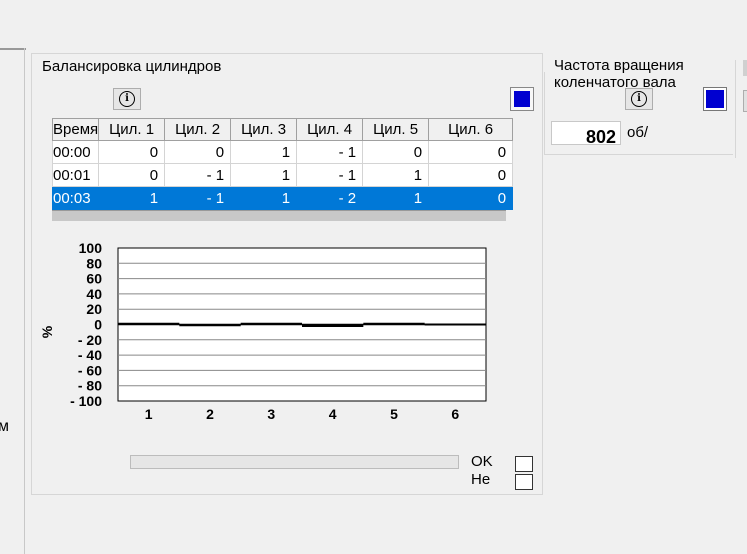  Describe the element at coordinates (90, 370) in the screenshot. I see `chart-y-tick-label: - 60` at that location.